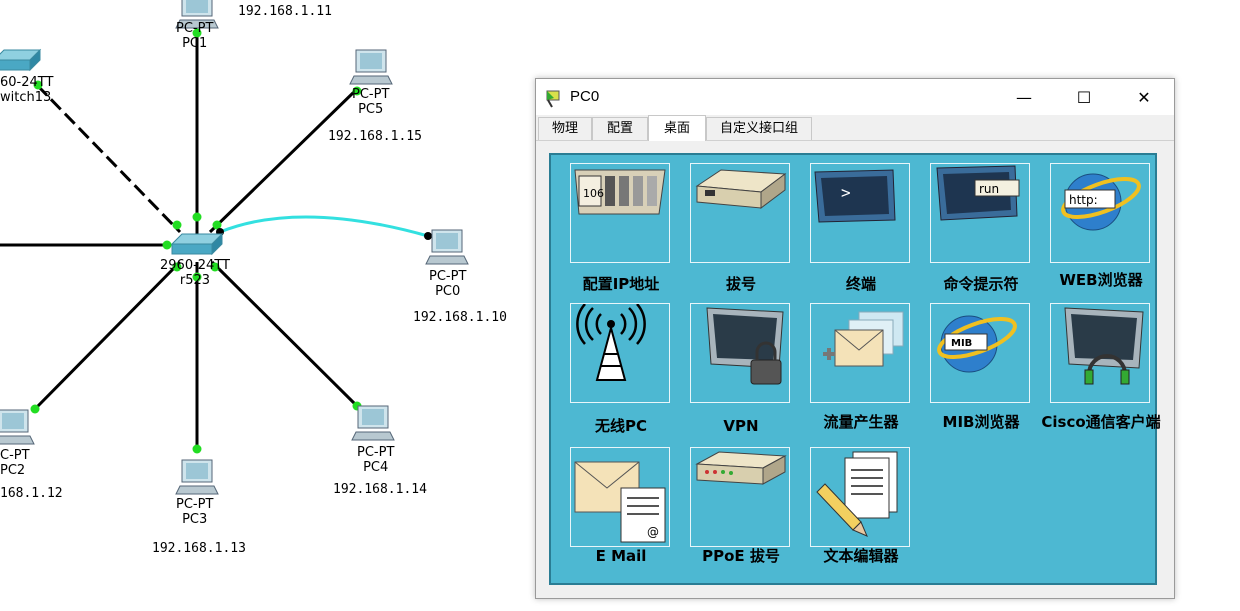  Describe the element at coordinates (376, 452) in the screenshot. I see `pc4-type: PC-PT` at that location.